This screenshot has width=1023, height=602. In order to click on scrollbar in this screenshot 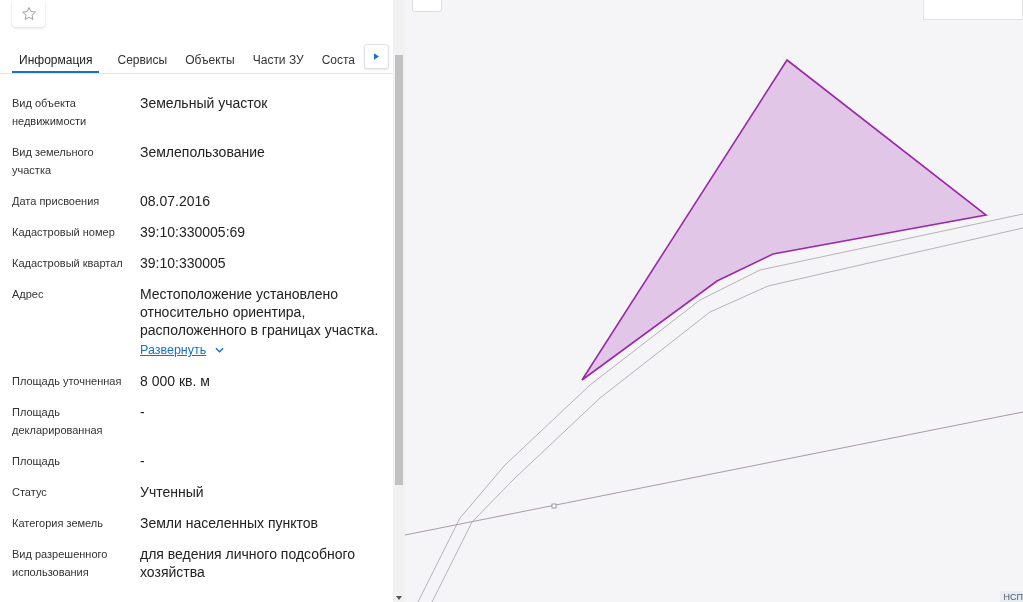, I will do `click(399, 301)`.